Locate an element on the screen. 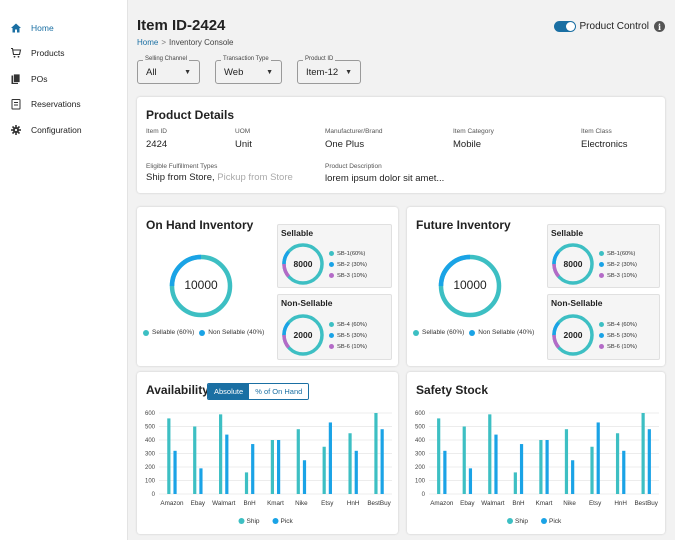  x-tick-label: Etsy is located at coordinates (327, 503).